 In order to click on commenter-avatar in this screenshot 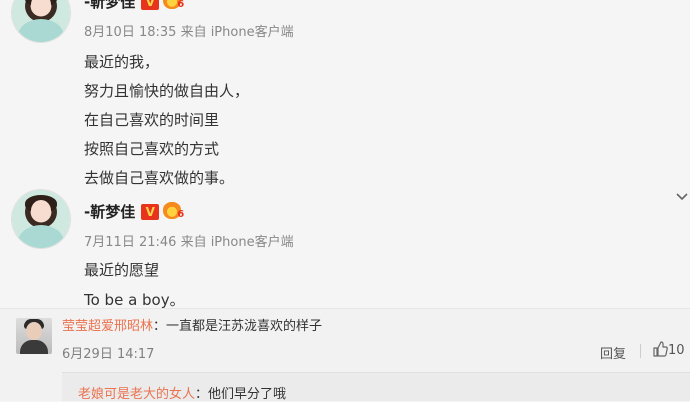, I will do `click(34, 336)`.